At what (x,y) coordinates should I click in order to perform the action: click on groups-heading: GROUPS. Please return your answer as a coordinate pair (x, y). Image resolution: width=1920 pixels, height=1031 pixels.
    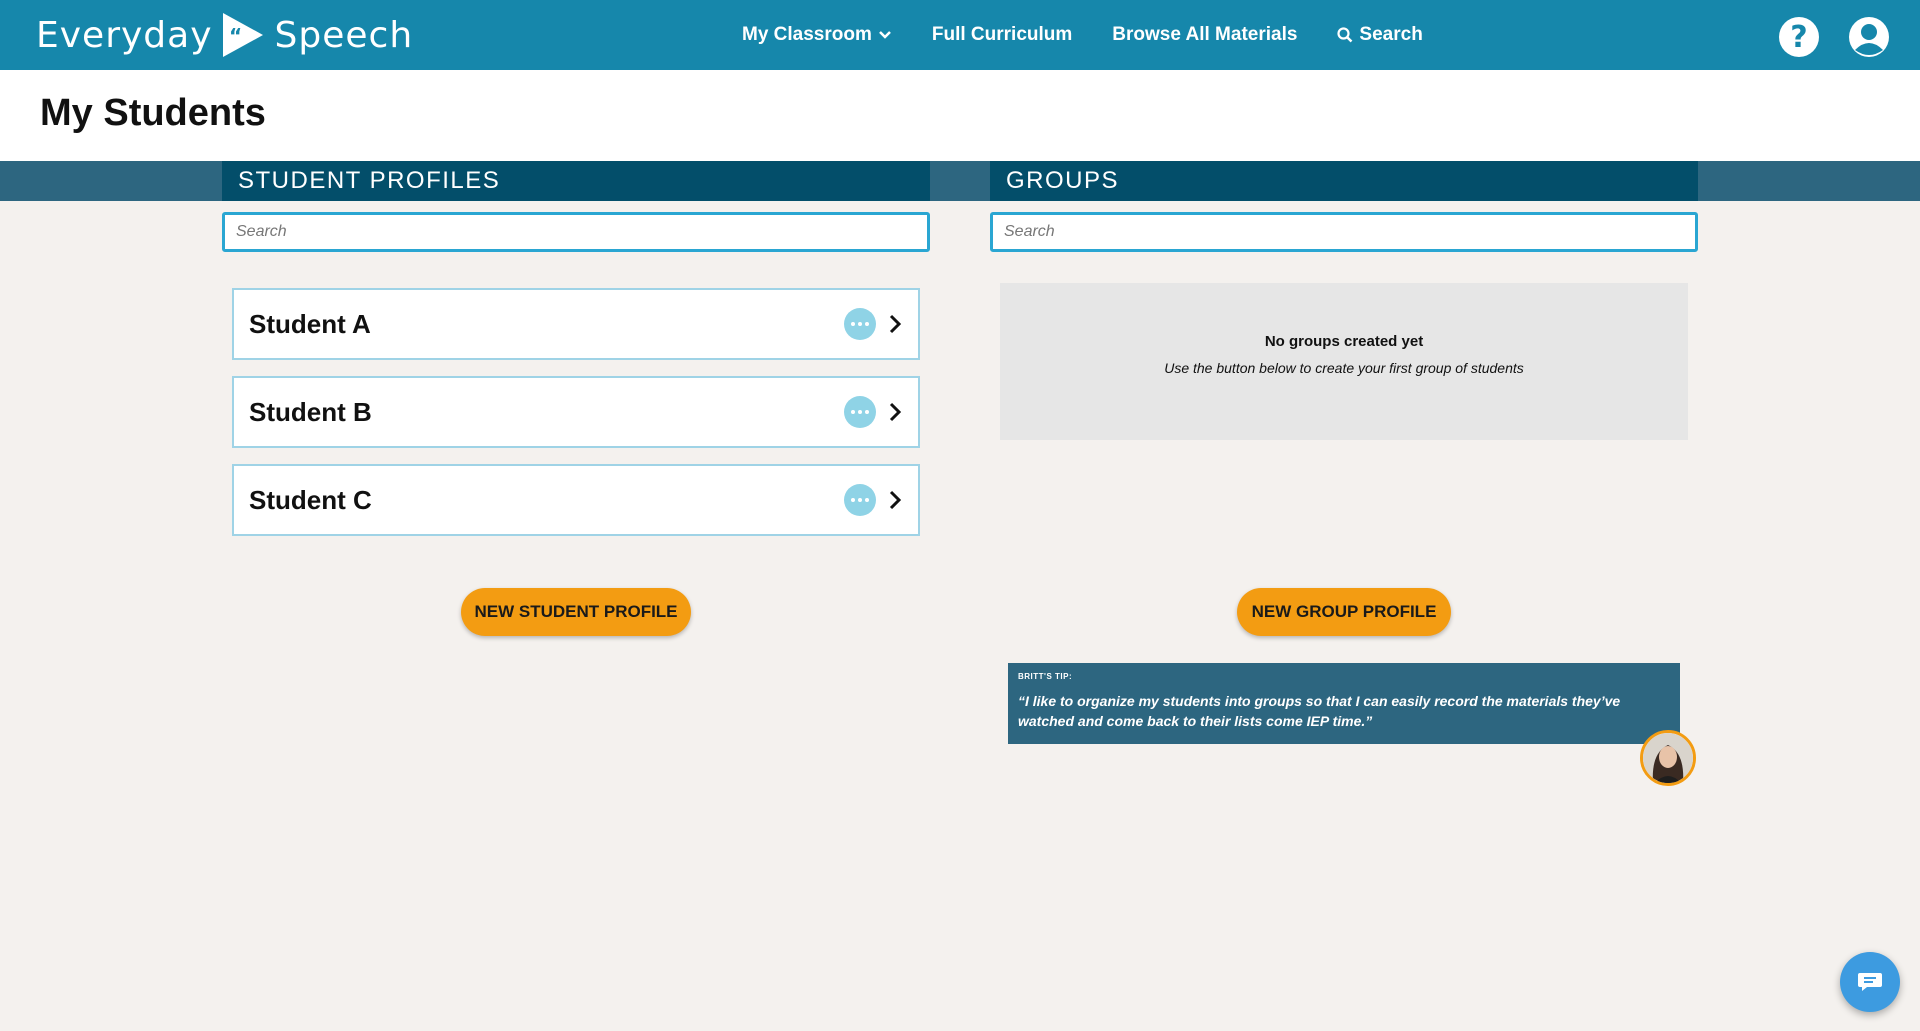
    Looking at the image, I should click on (1344, 181).